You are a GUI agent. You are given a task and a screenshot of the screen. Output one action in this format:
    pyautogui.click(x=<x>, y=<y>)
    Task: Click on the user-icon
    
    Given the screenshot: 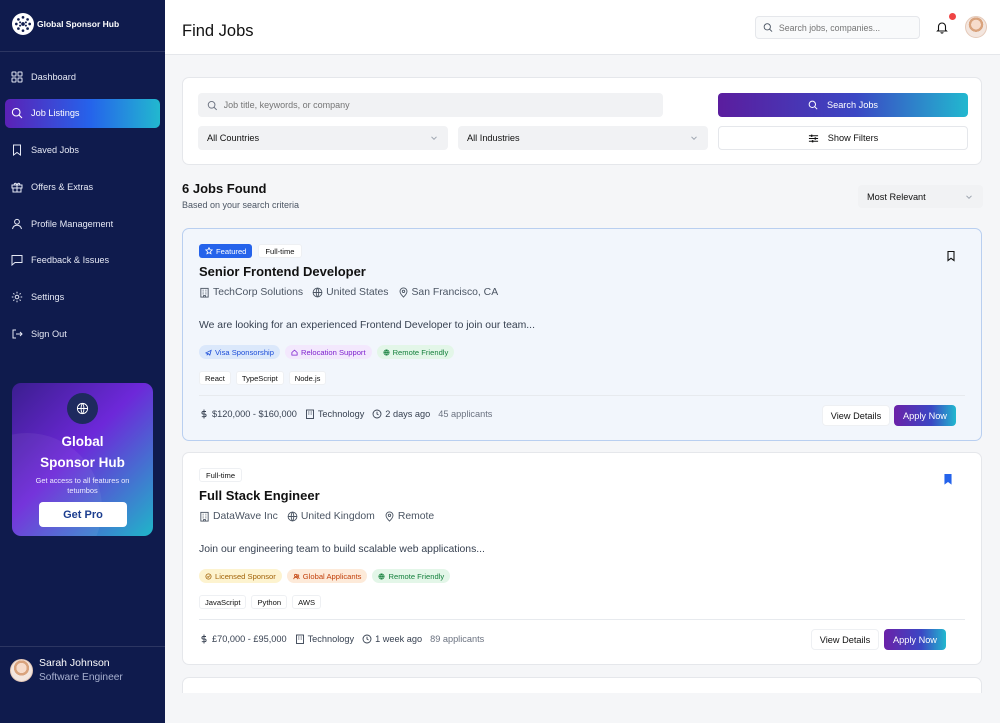 What is the action you would take?
    pyautogui.click(x=17, y=224)
    